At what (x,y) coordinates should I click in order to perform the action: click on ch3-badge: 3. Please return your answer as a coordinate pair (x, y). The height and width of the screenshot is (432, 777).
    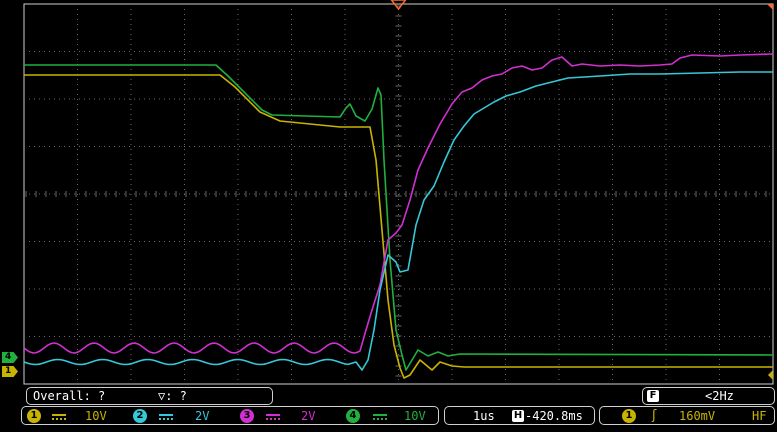
    Looking at the image, I should click on (247, 416).